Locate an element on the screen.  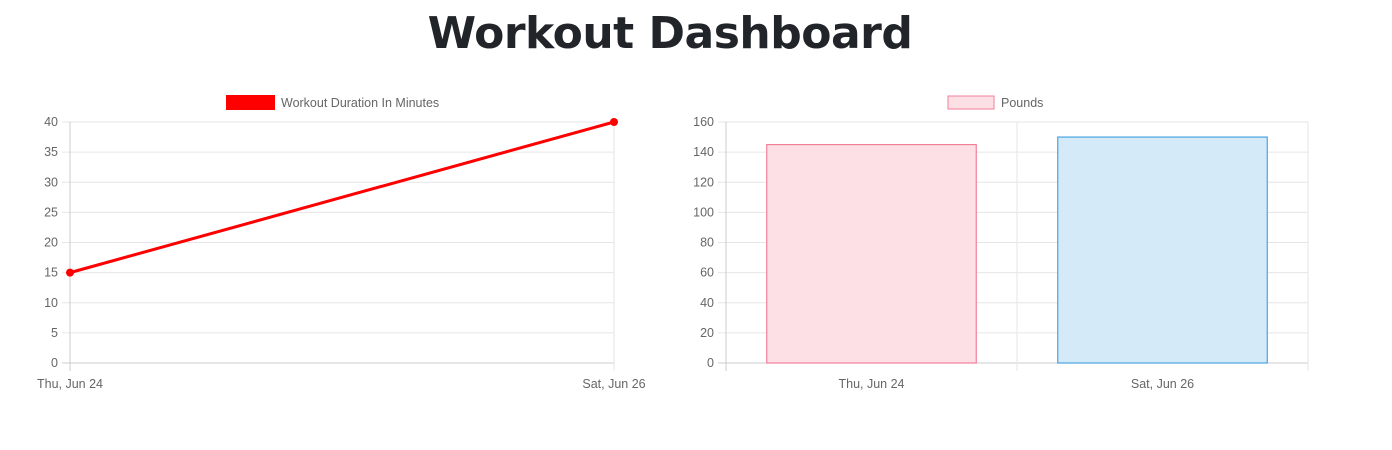
y-tick-label: 10 is located at coordinates (51, 303).